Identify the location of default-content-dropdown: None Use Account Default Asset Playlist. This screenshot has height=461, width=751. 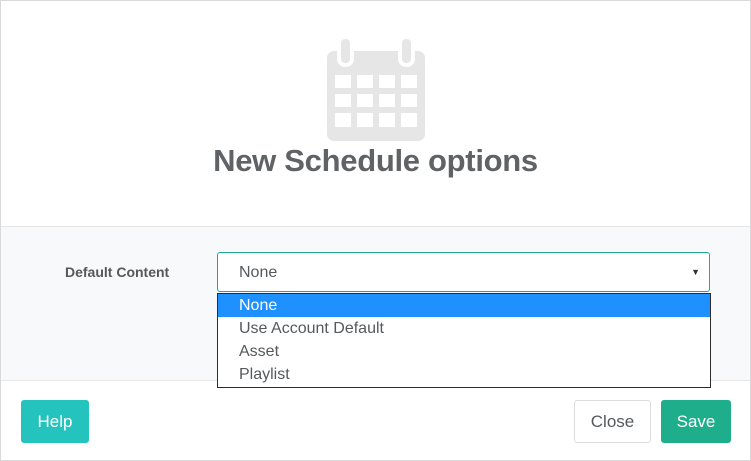
(464, 340).